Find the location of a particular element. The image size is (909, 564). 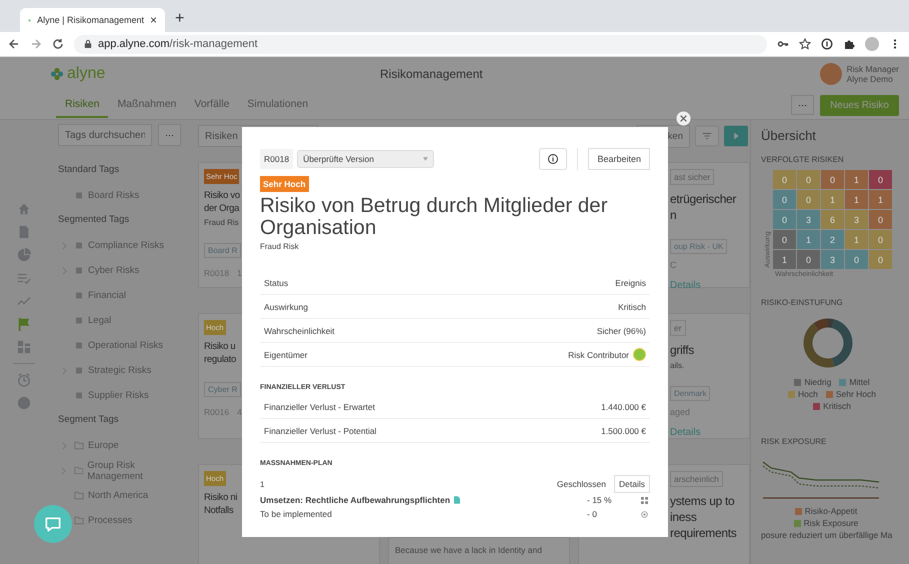

field-label: Wahrscheinlichkeit is located at coordinates (299, 331).